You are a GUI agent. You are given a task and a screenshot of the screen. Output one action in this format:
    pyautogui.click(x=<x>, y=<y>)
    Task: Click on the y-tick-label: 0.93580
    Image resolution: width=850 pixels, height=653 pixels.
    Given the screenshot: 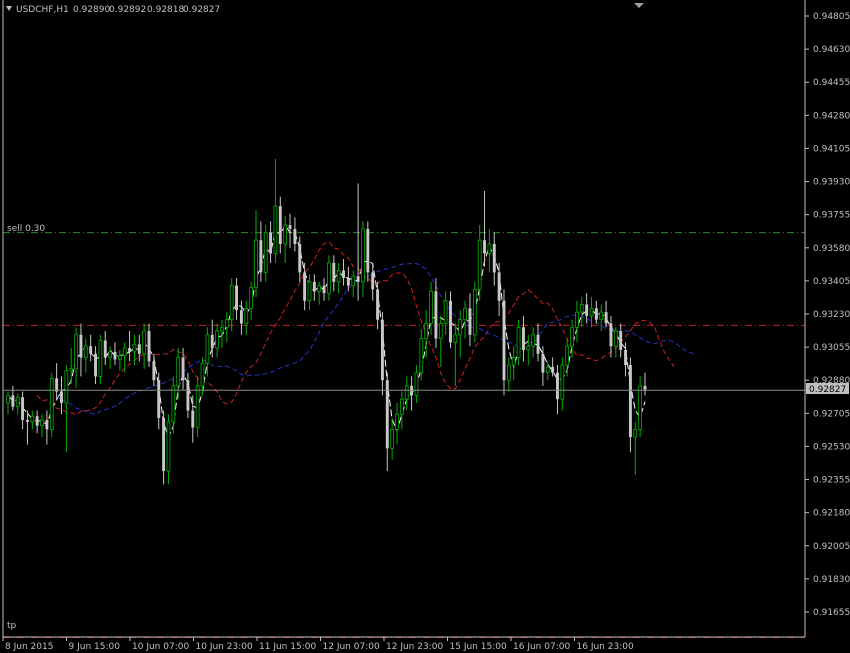 What is the action you would take?
    pyautogui.click(x=831, y=249)
    